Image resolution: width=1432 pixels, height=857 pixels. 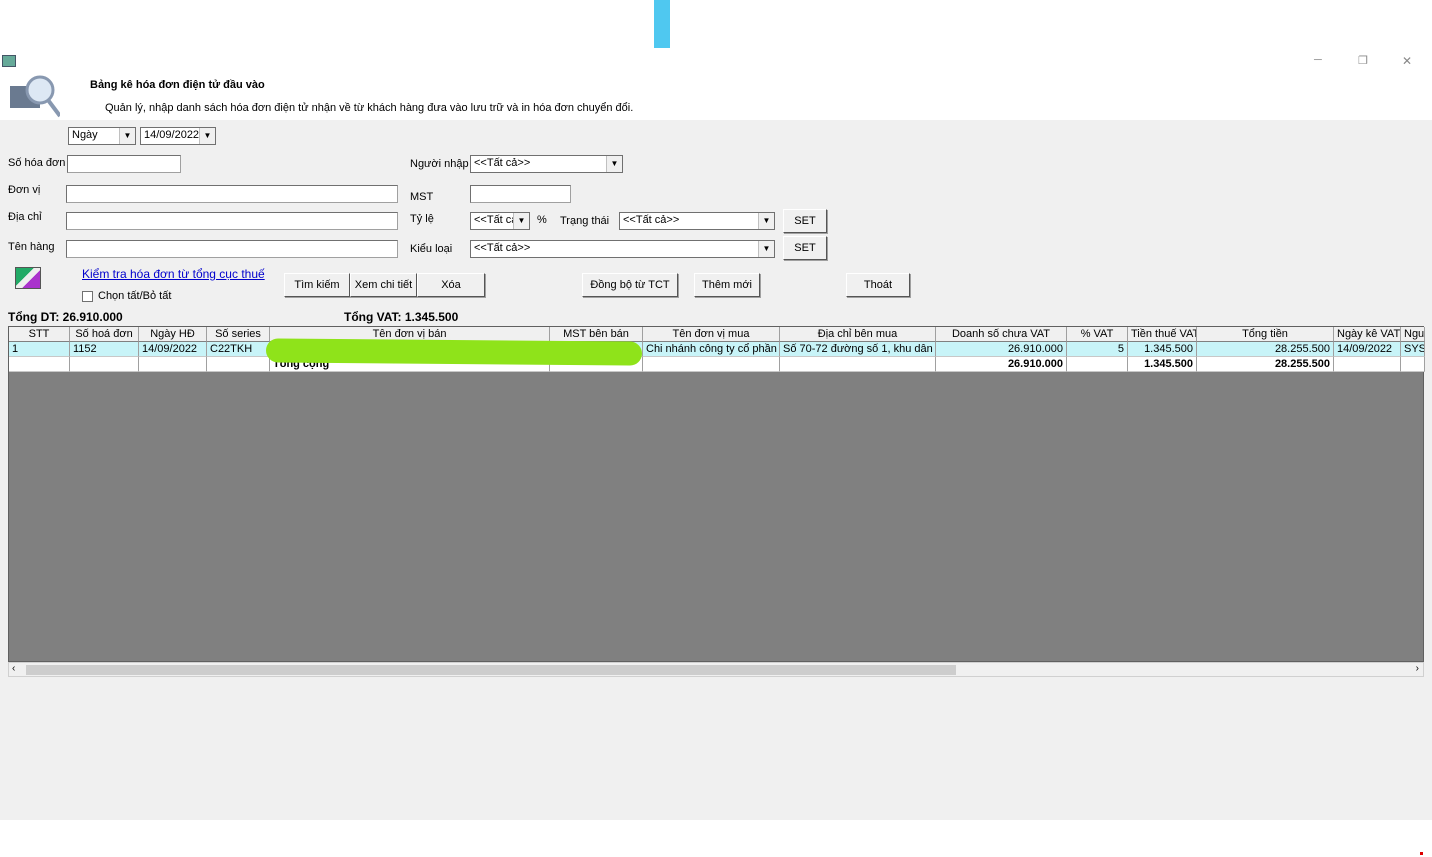 I want to click on kieu-loai-select: <<Tất cả>> ▼, so click(x=622, y=249).